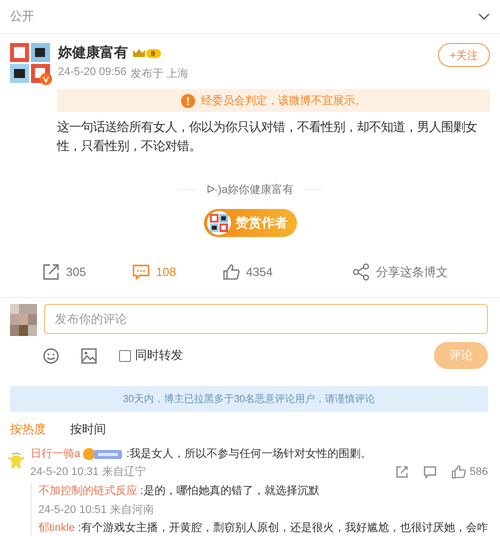  Describe the element at coordinates (249, 399) in the screenshot. I see `warning-banner: 30天内，博主已拉黑多于30名恶意评论用户，请谨慎评论` at that location.